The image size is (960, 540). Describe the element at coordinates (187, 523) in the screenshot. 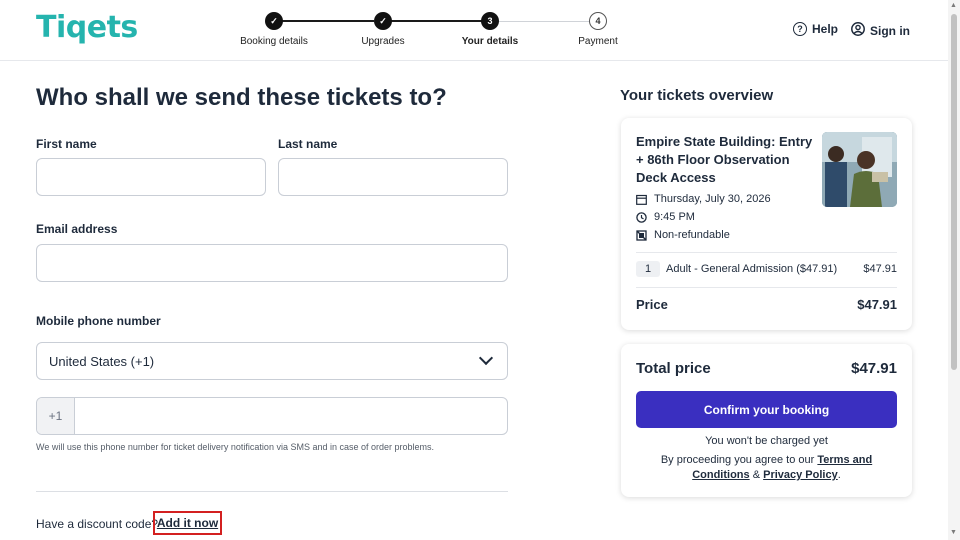

I see `add-discount-code-link: Add it now` at that location.